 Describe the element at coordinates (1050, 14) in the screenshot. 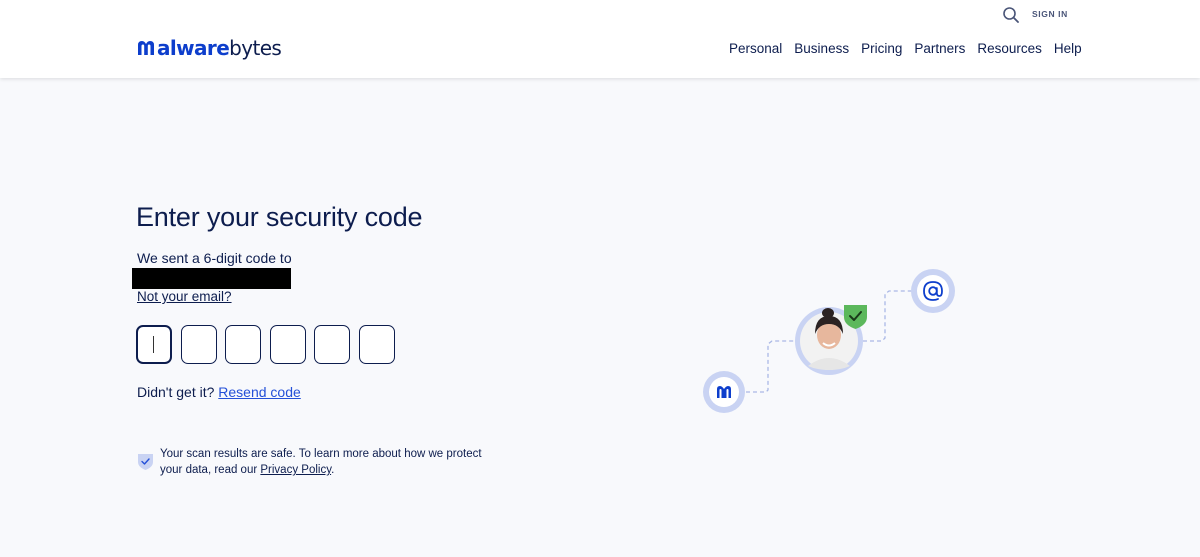

I see `sign-in-link: SIGN IN` at that location.